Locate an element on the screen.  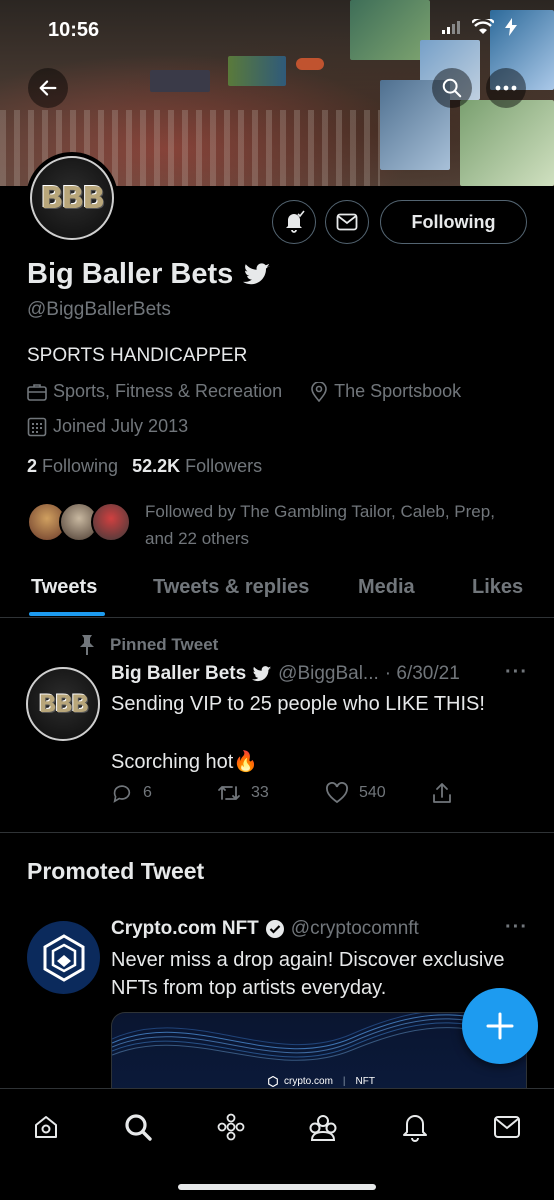
nav-notifications is located at coordinates (415, 1127).